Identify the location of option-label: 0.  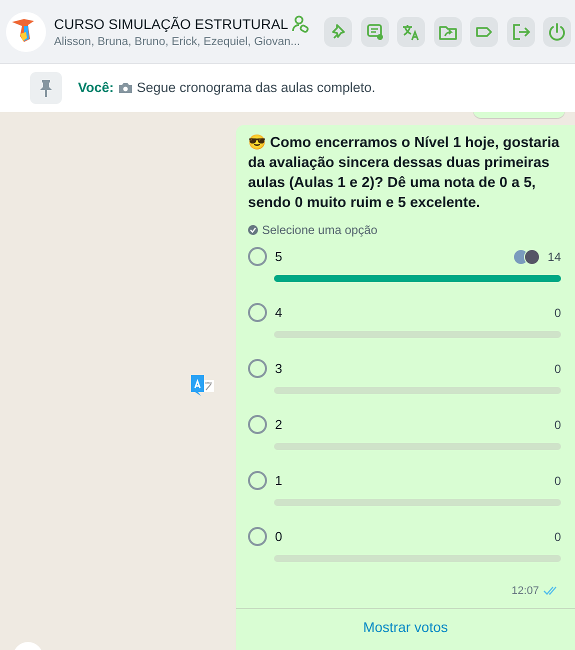
(279, 537).